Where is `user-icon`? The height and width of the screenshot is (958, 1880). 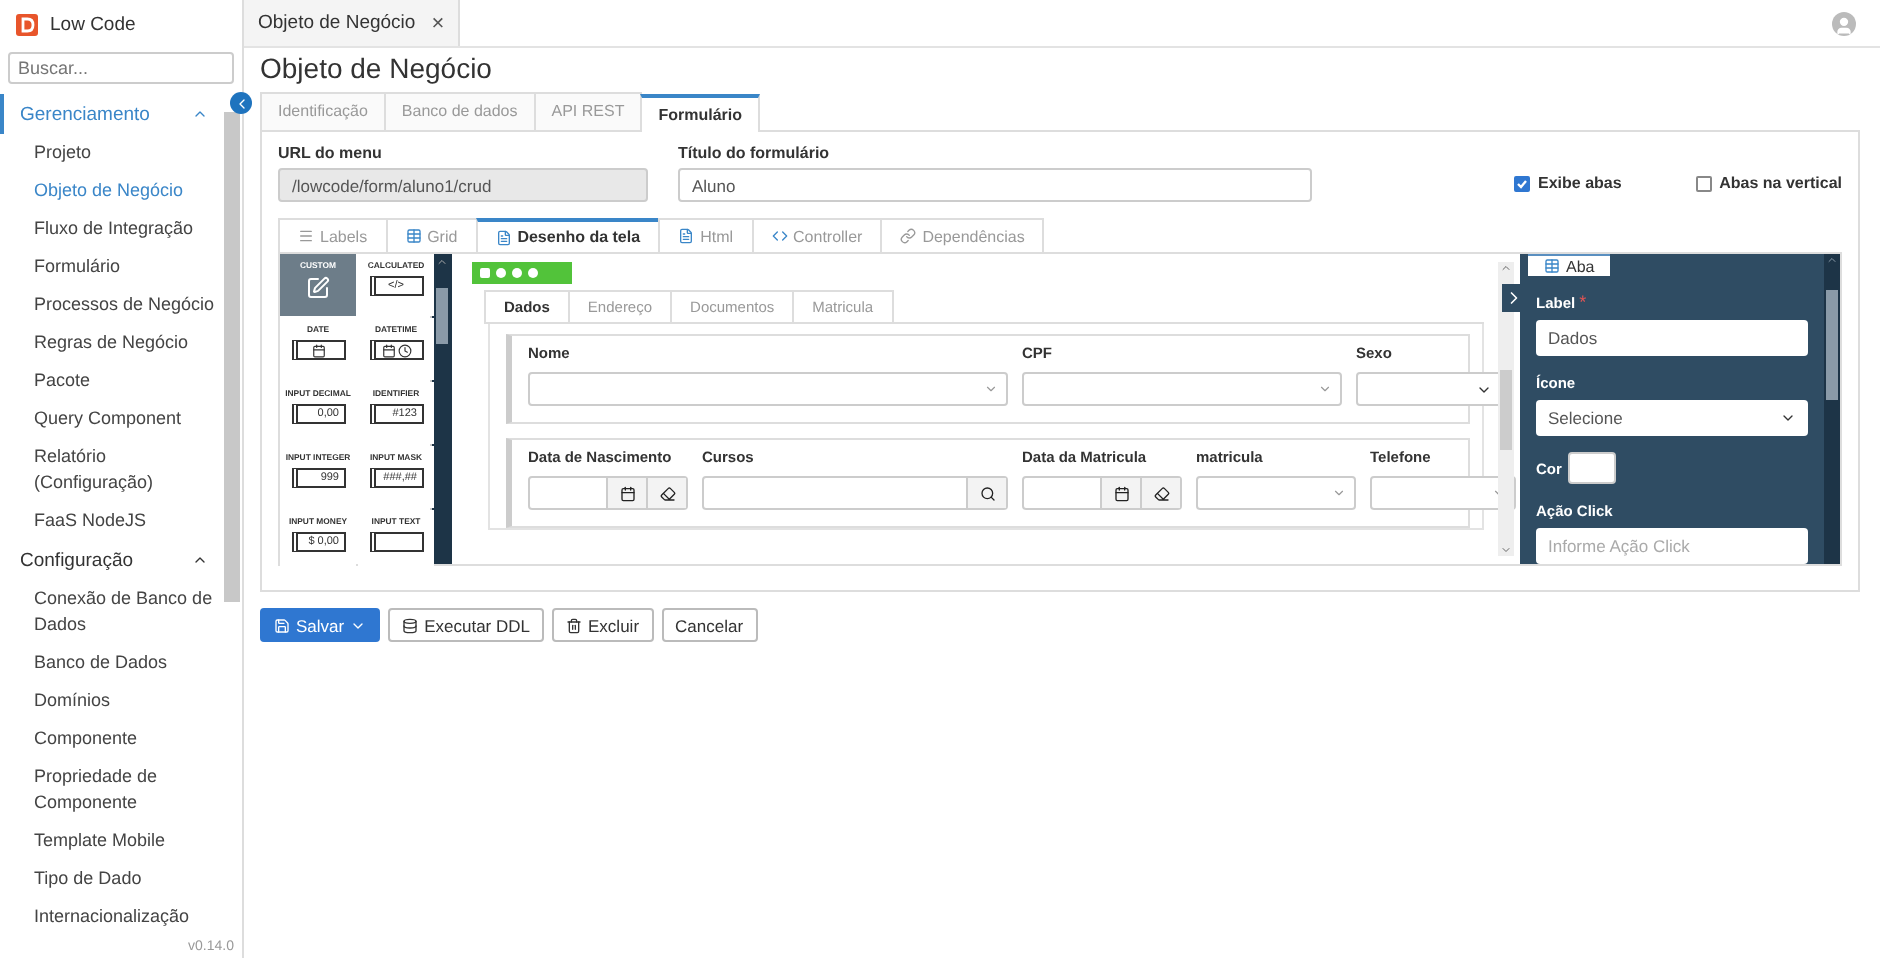 user-icon is located at coordinates (1844, 26).